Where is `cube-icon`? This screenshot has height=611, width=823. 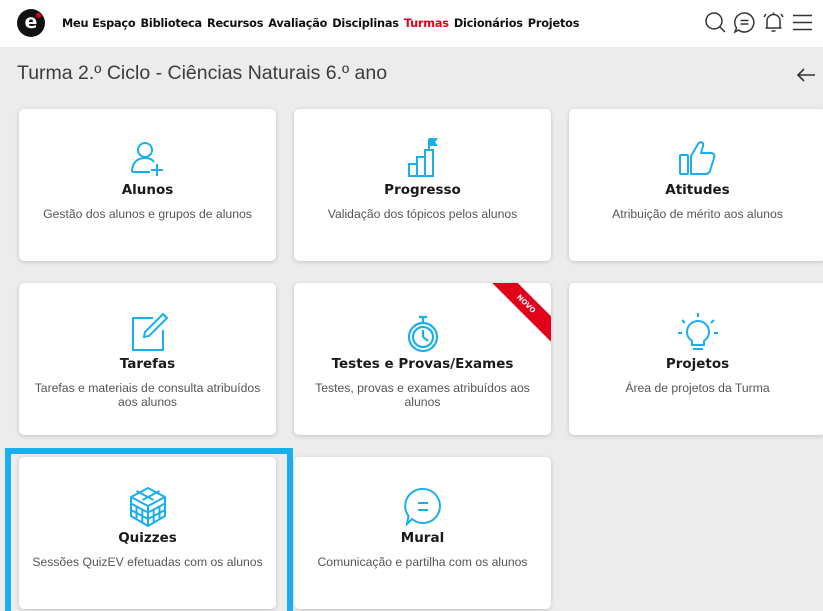
cube-icon is located at coordinates (148, 507).